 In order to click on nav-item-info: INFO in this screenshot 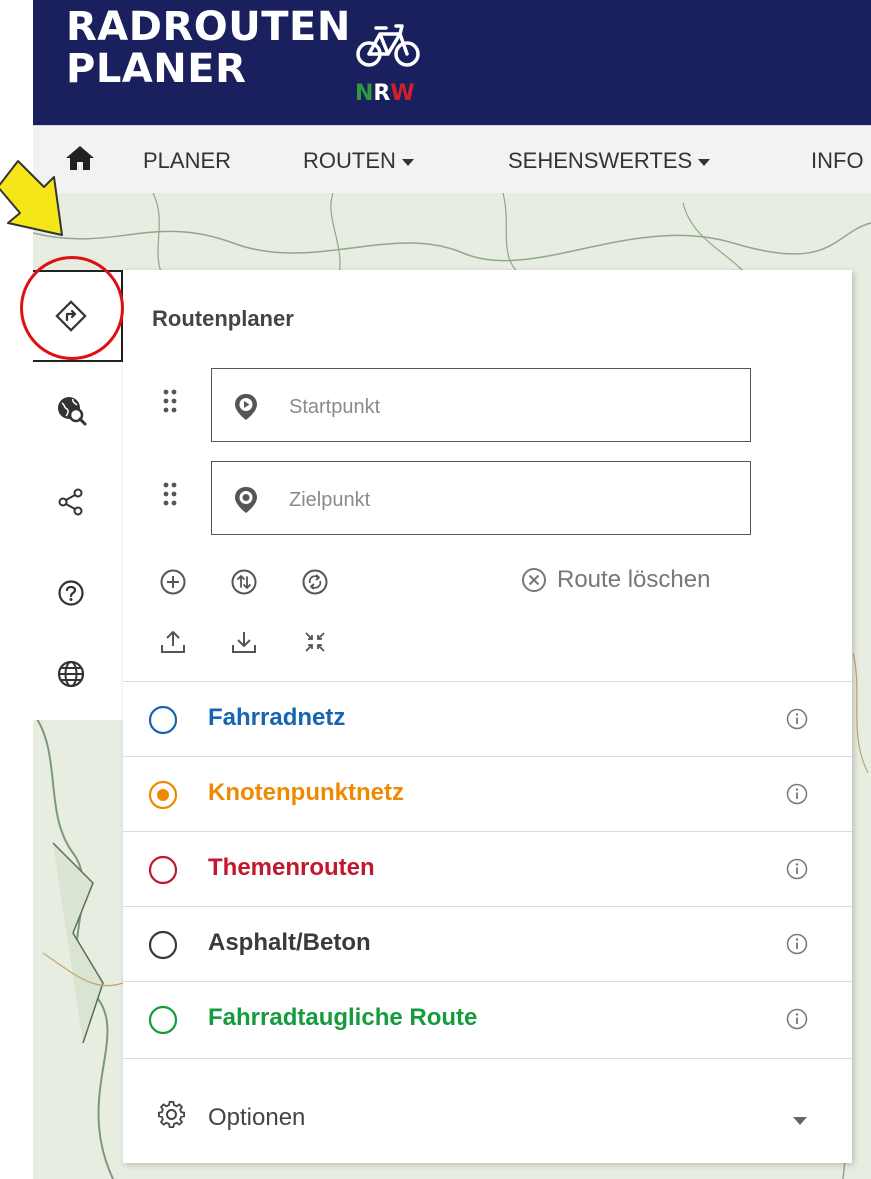, I will do `click(837, 161)`.